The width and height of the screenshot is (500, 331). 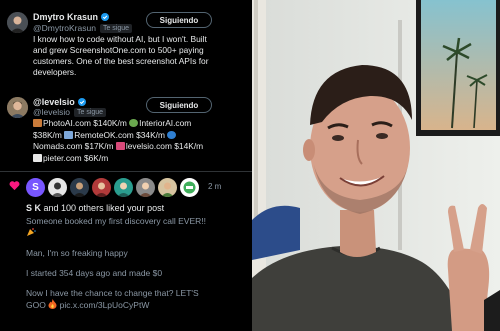 What do you see at coordinates (119, 134) in the screenshot?
I see `bio-remoteok: RemoteOK.com $34K/m` at bounding box center [119, 134].